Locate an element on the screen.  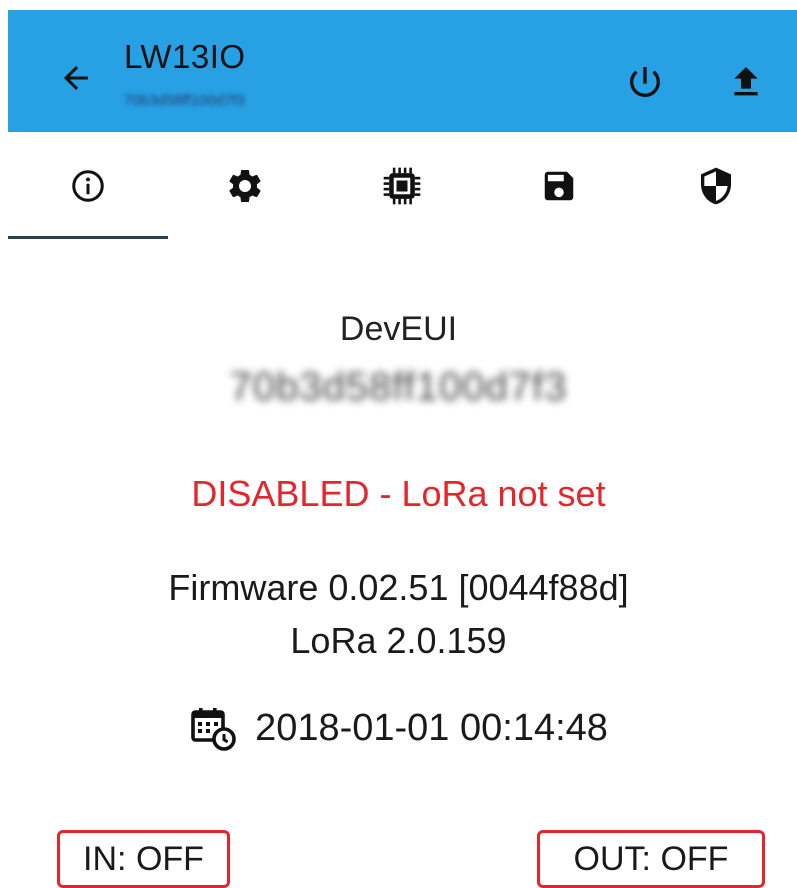
app-bar: LW13IO 70b3d58ff100d7f3 is located at coordinates (402, 71).